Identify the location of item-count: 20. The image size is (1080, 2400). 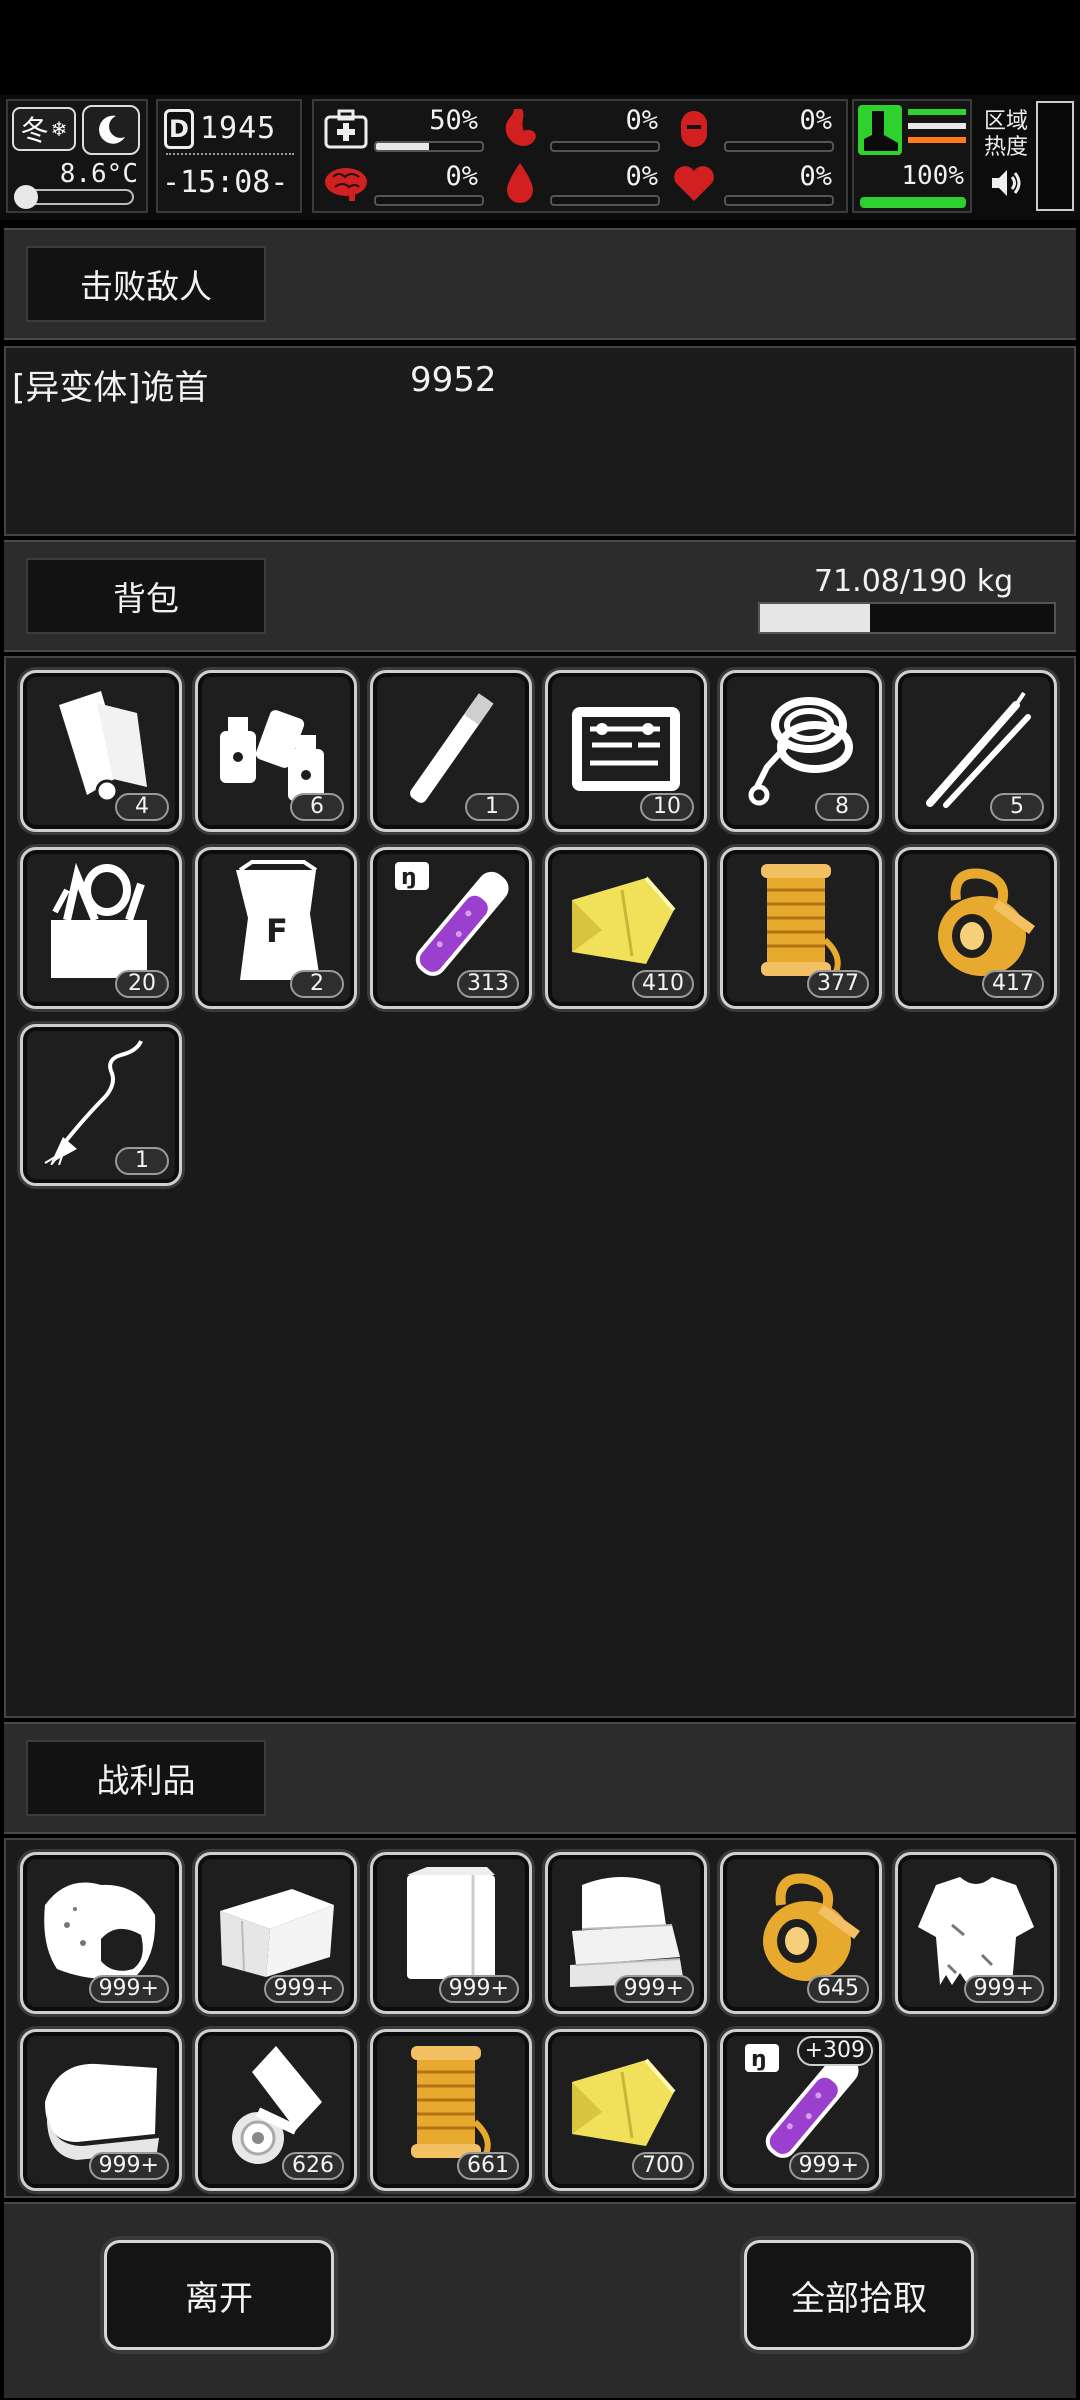
(142, 984).